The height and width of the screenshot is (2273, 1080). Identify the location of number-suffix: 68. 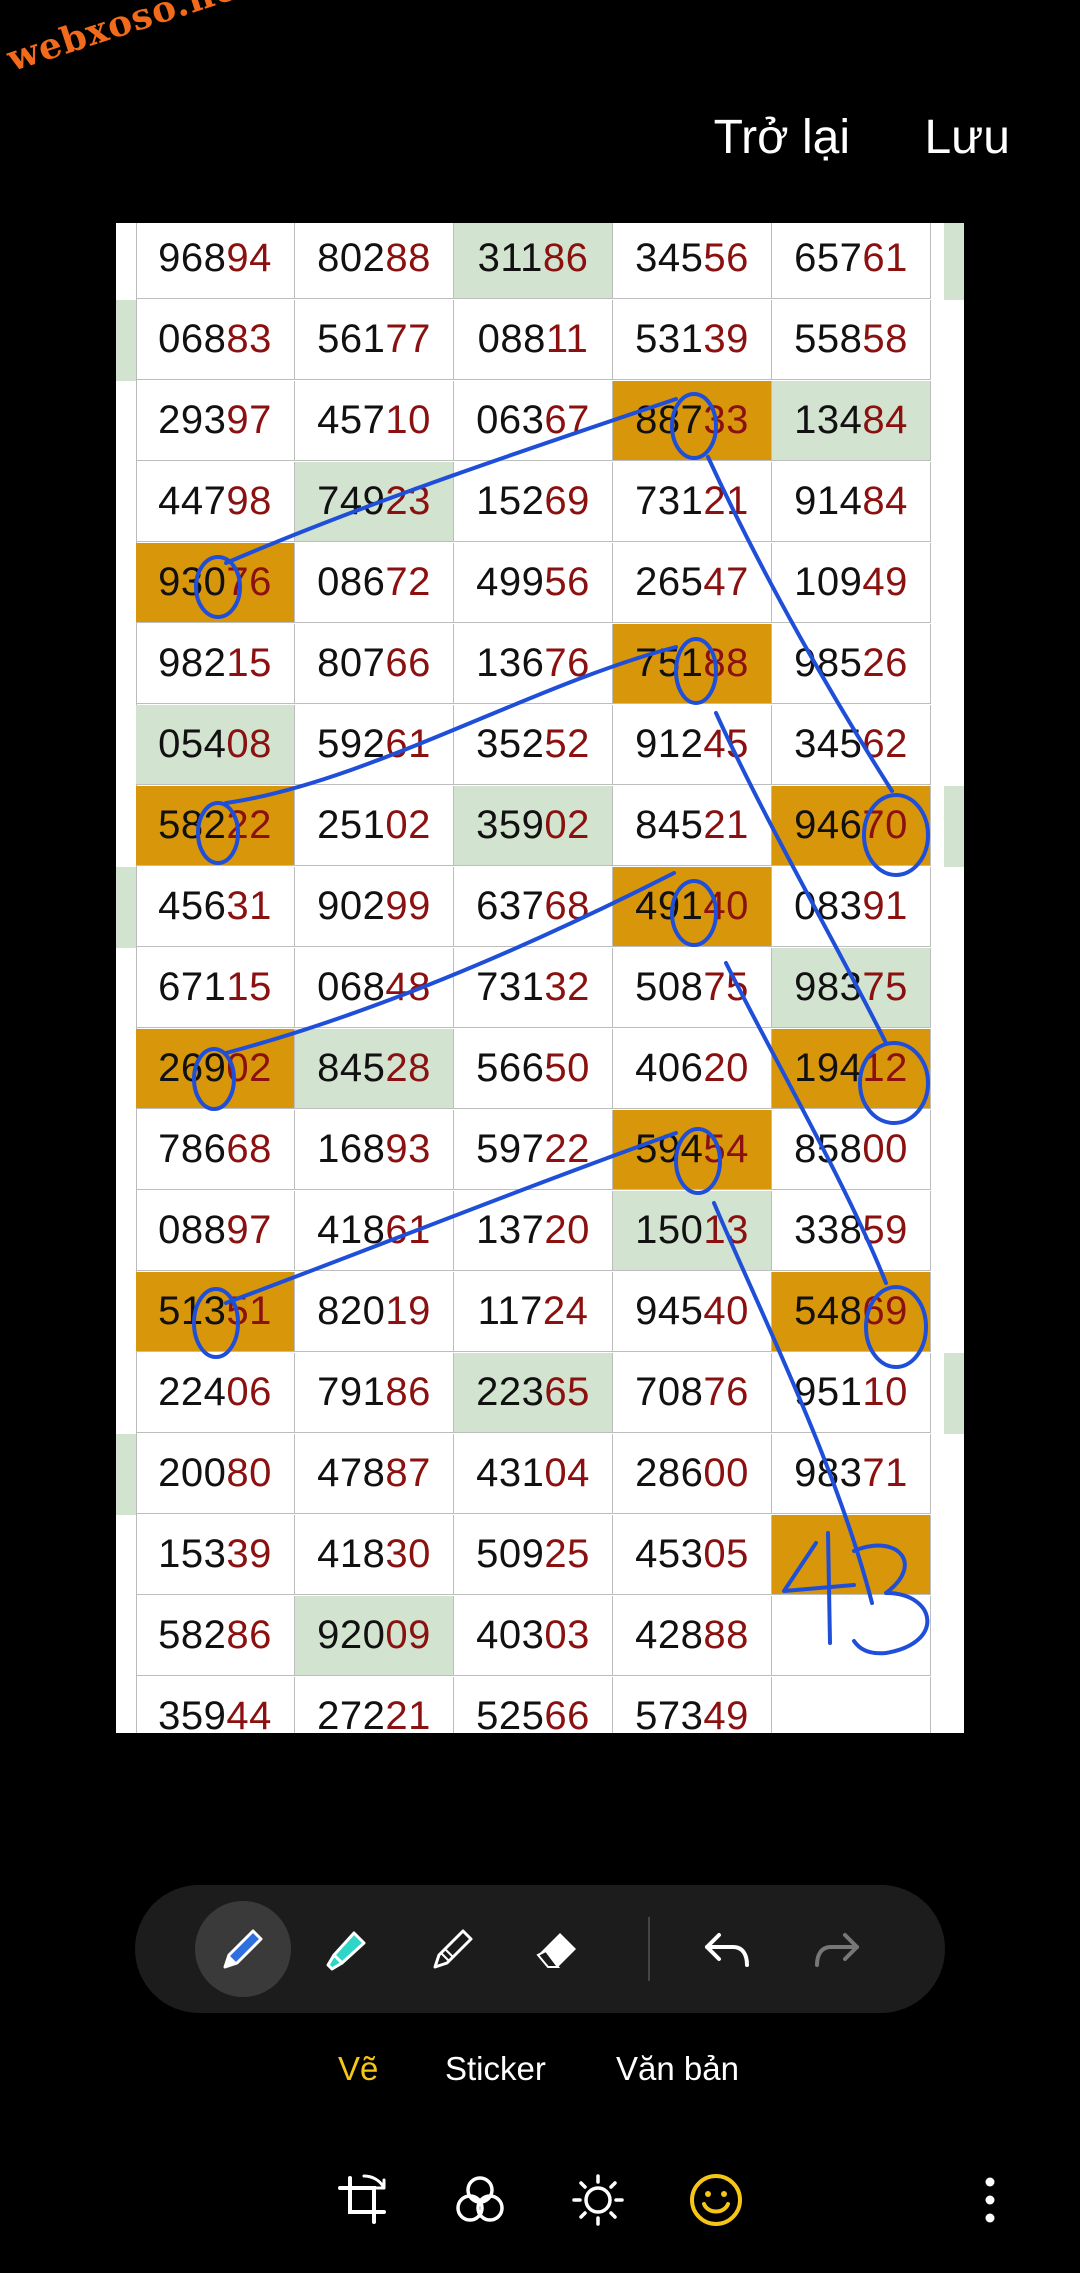
(249, 1149).